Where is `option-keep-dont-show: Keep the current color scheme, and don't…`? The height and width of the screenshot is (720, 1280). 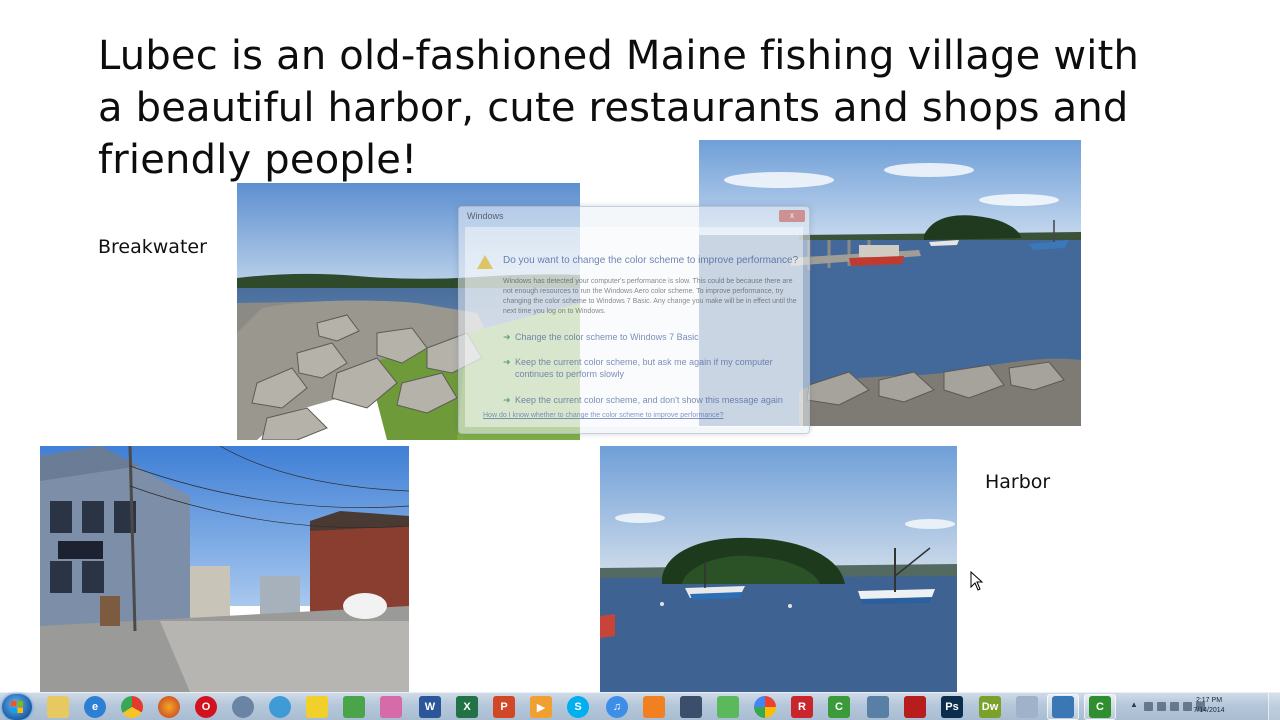 option-keep-dont-show: Keep the current color scheme, and don't… is located at coordinates (655, 400).